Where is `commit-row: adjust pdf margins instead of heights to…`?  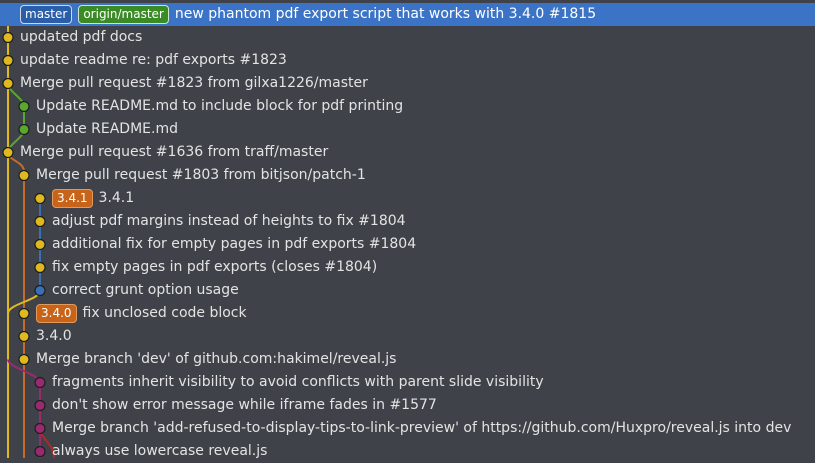 commit-row: adjust pdf margins instead of heights to… is located at coordinates (407, 221).